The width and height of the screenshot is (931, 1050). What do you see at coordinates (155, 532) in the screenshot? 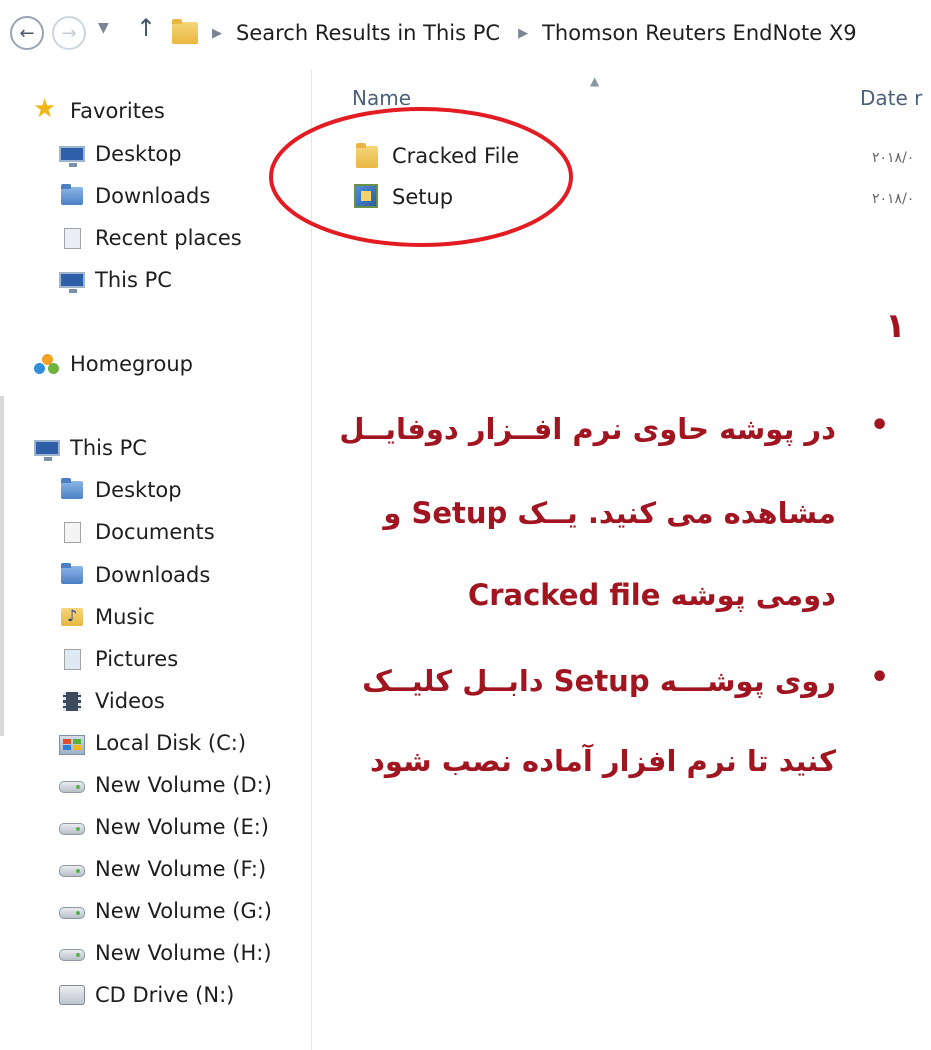
I see `nav-label: Documents` at bounding box center [155, 532].